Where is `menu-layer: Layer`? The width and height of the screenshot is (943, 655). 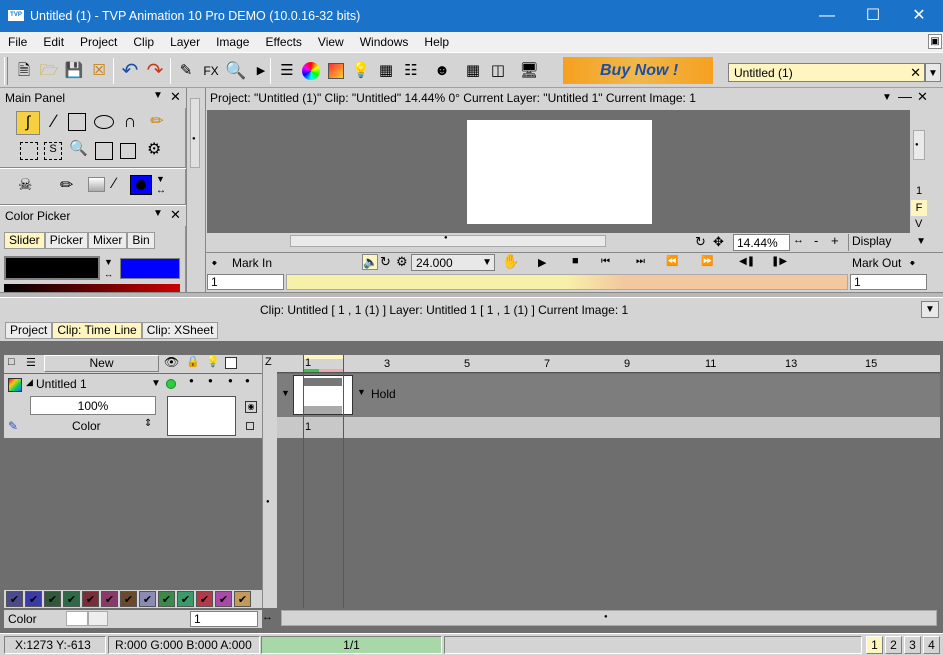 menu-layer: Layer is located at coordinates (185, 42).